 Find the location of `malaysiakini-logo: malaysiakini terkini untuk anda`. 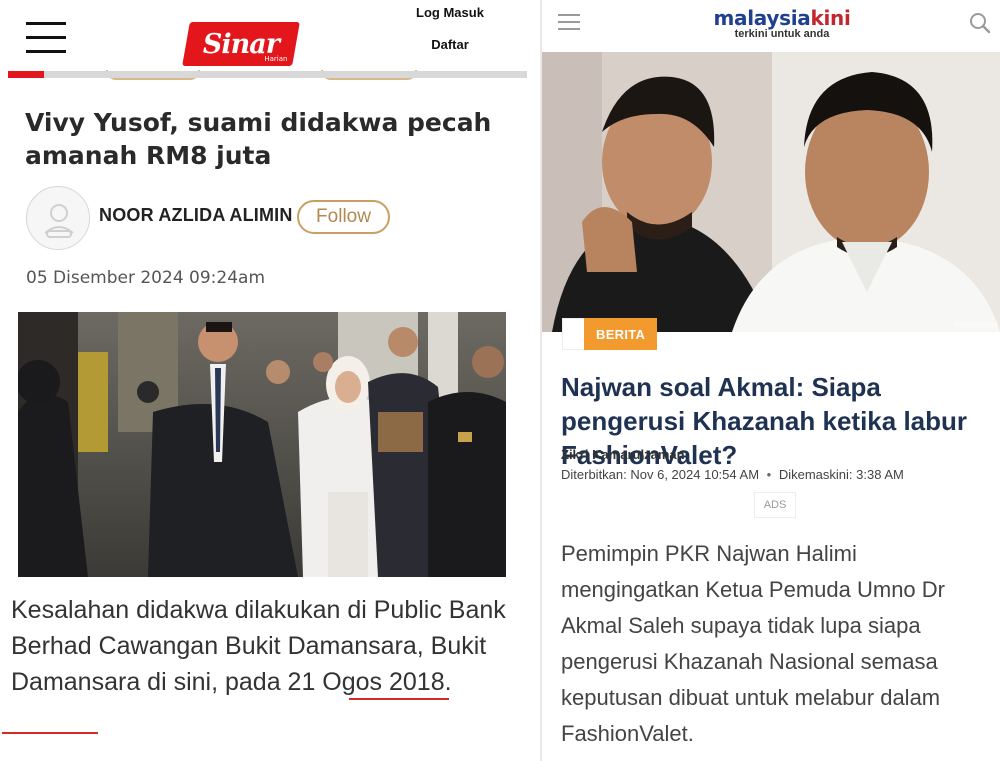

malaysiakini-logo: malaysiakini terkini untuk anda is located at coordinates (782, 23).